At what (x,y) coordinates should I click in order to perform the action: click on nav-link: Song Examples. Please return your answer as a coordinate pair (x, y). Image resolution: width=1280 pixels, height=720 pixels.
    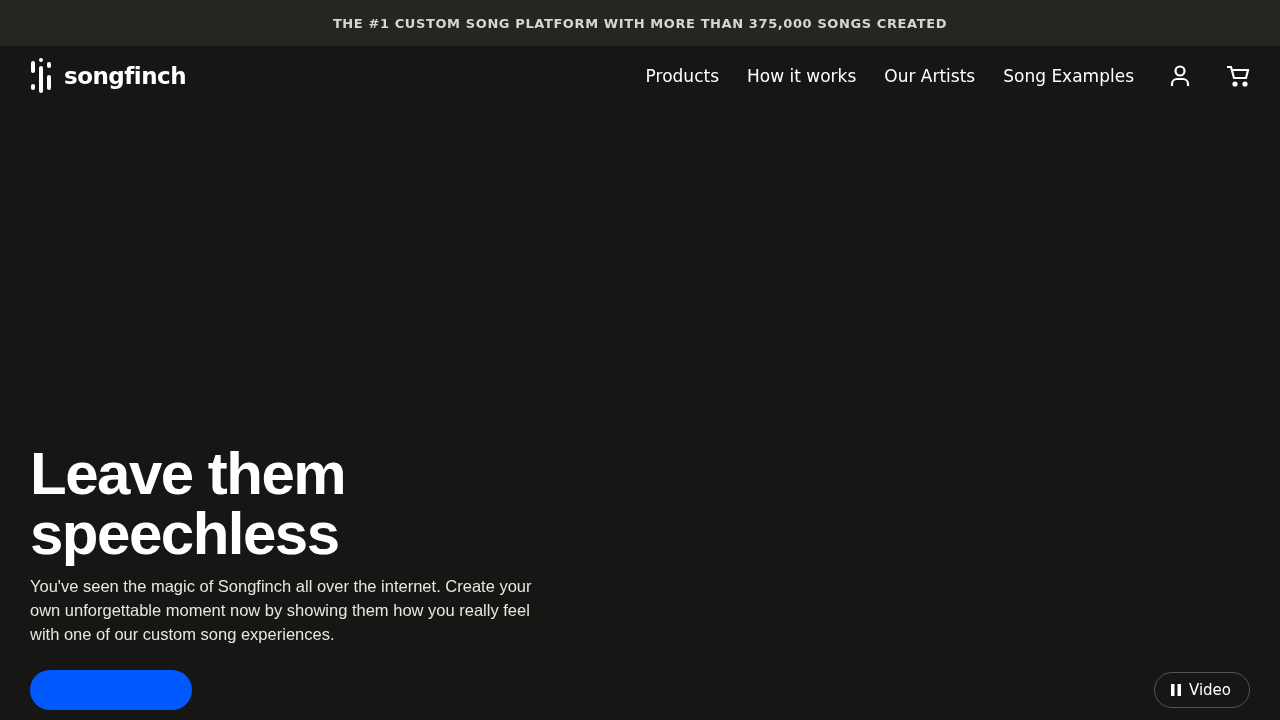
    Looking at the image, I should click on (1068, 76).